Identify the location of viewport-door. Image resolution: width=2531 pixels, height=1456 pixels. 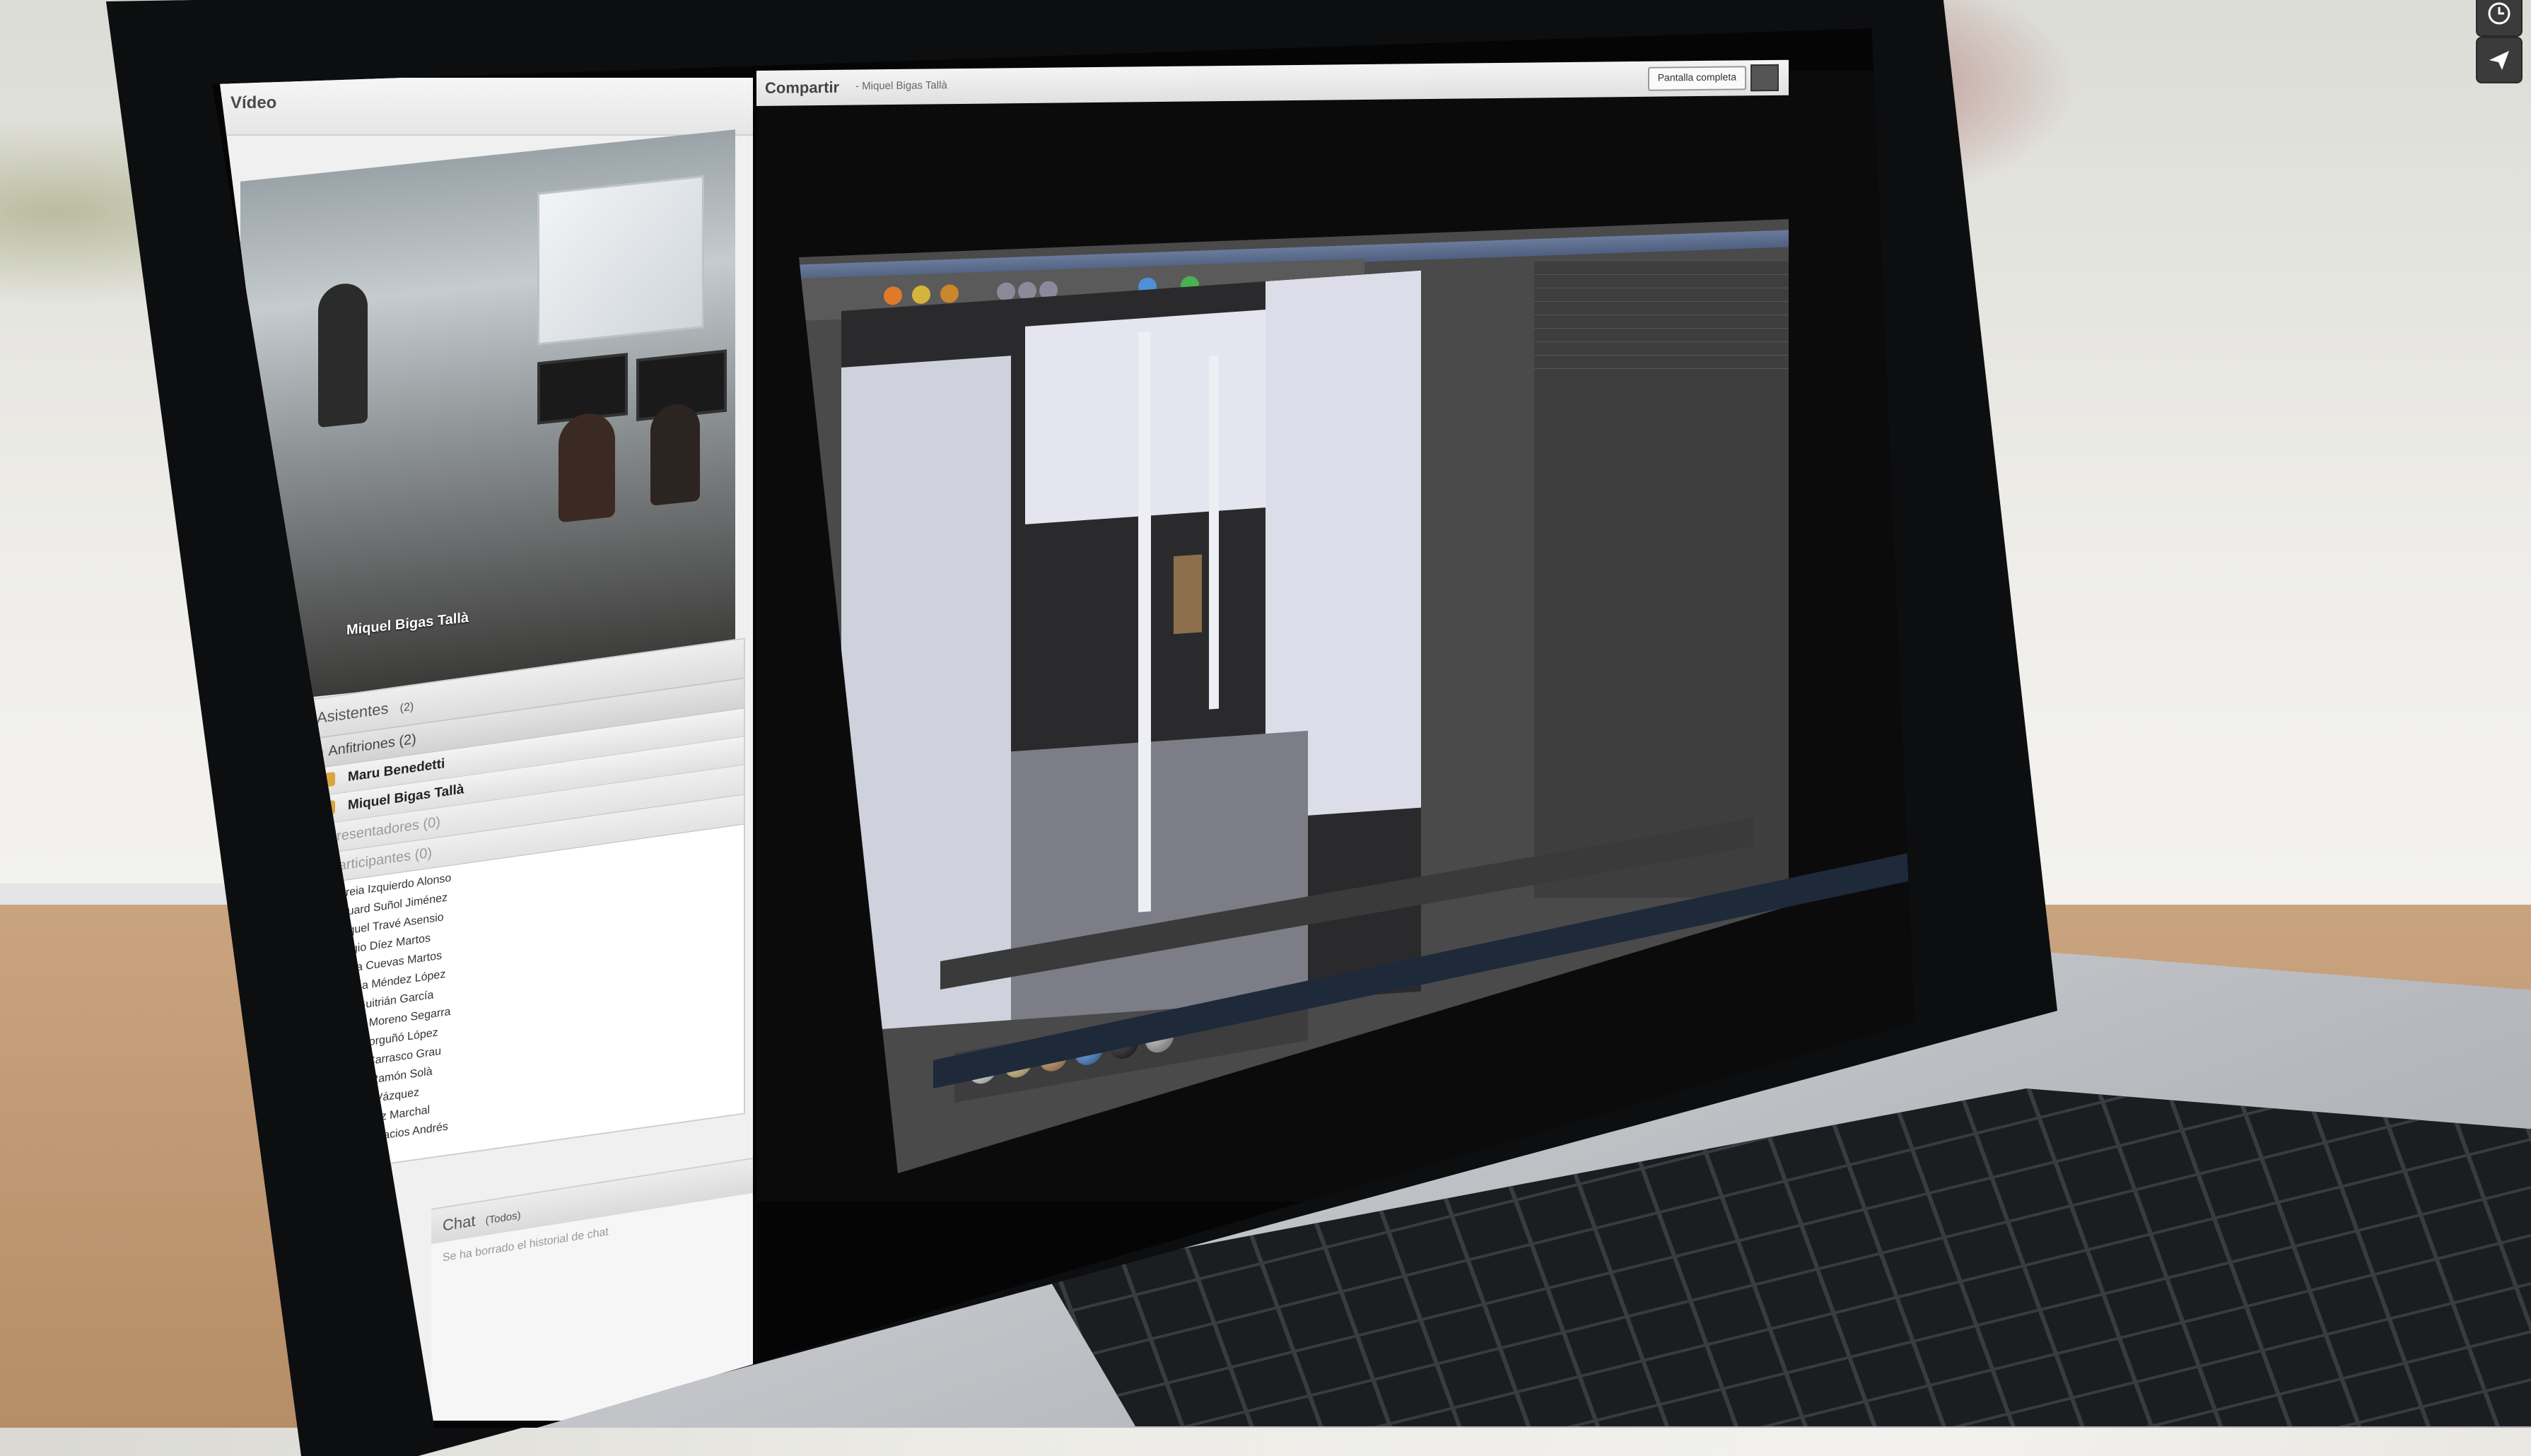
(1188, 595).